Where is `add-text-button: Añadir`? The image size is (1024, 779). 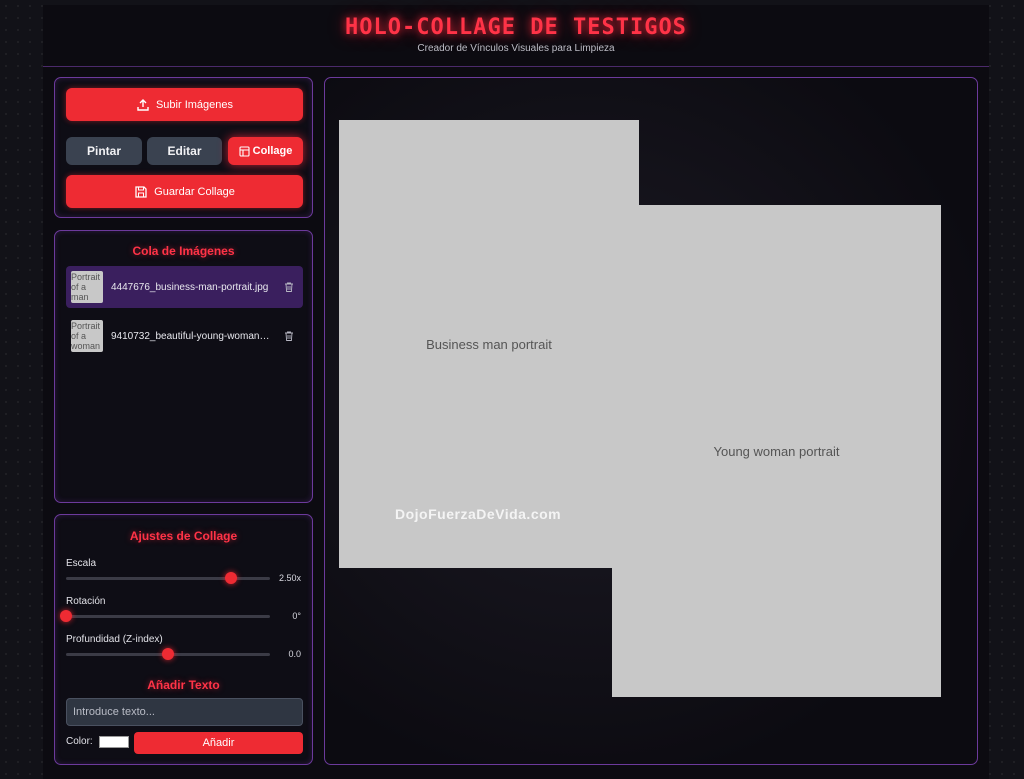
add-text-button: Añadir is located at coordinates (218, 743).